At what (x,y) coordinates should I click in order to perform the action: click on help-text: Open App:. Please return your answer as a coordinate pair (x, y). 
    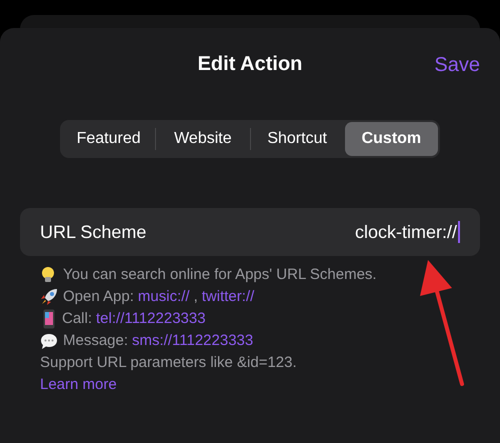
    Looking at the image, I should click on (98, 296).